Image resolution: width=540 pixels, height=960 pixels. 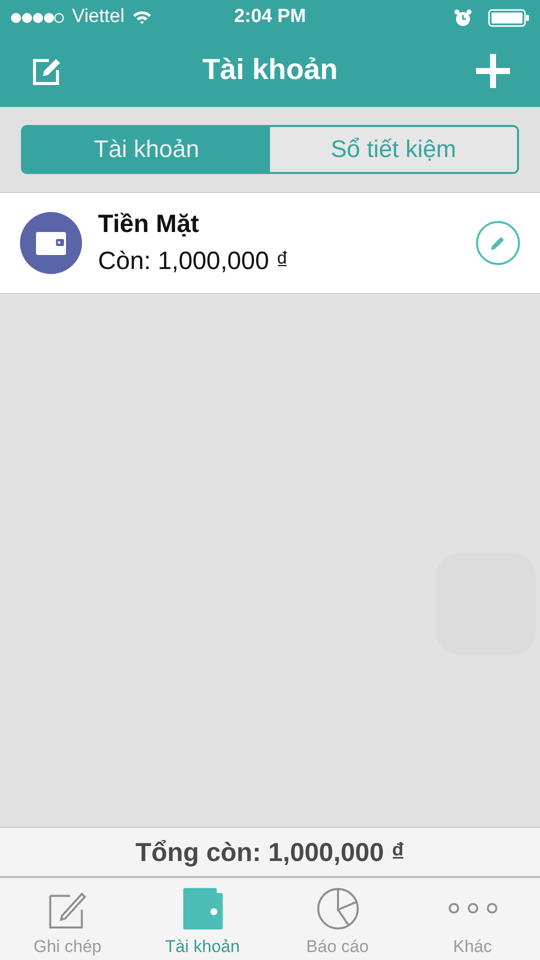 I want to click on pie-chart-icon, so click(x=337, y=909).